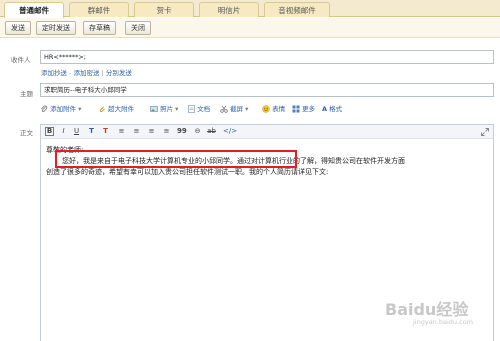  Describe the element at coordinates (191, 109) in the screenshot. I see `document-icon` at that location.